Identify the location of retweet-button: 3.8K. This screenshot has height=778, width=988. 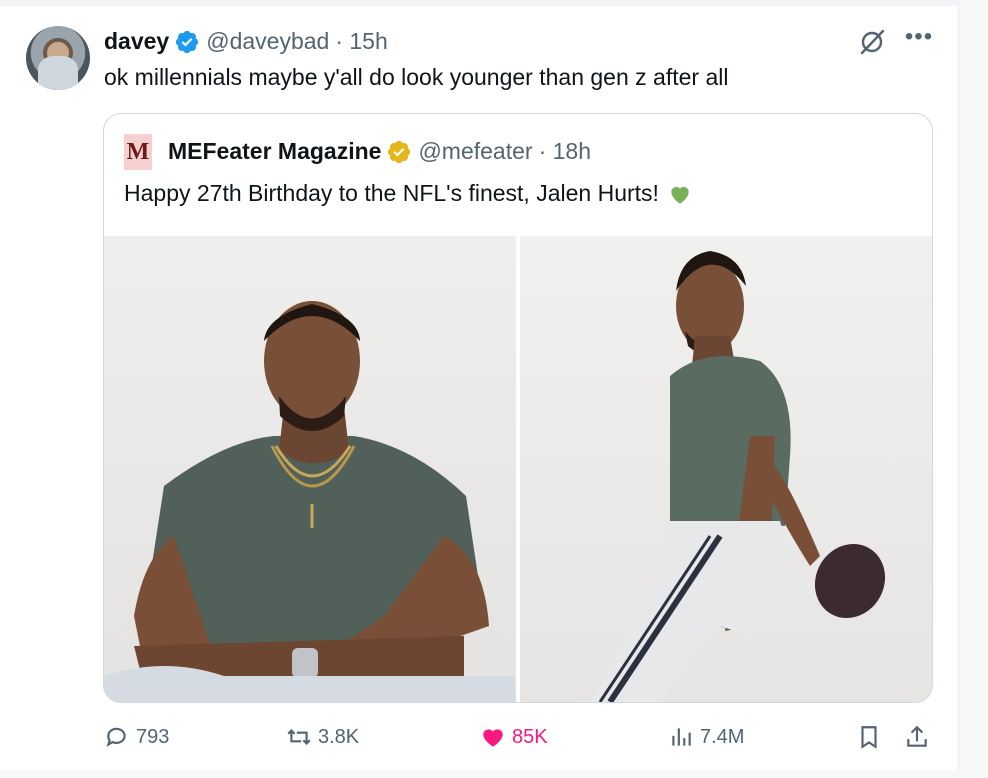
(322, 737).